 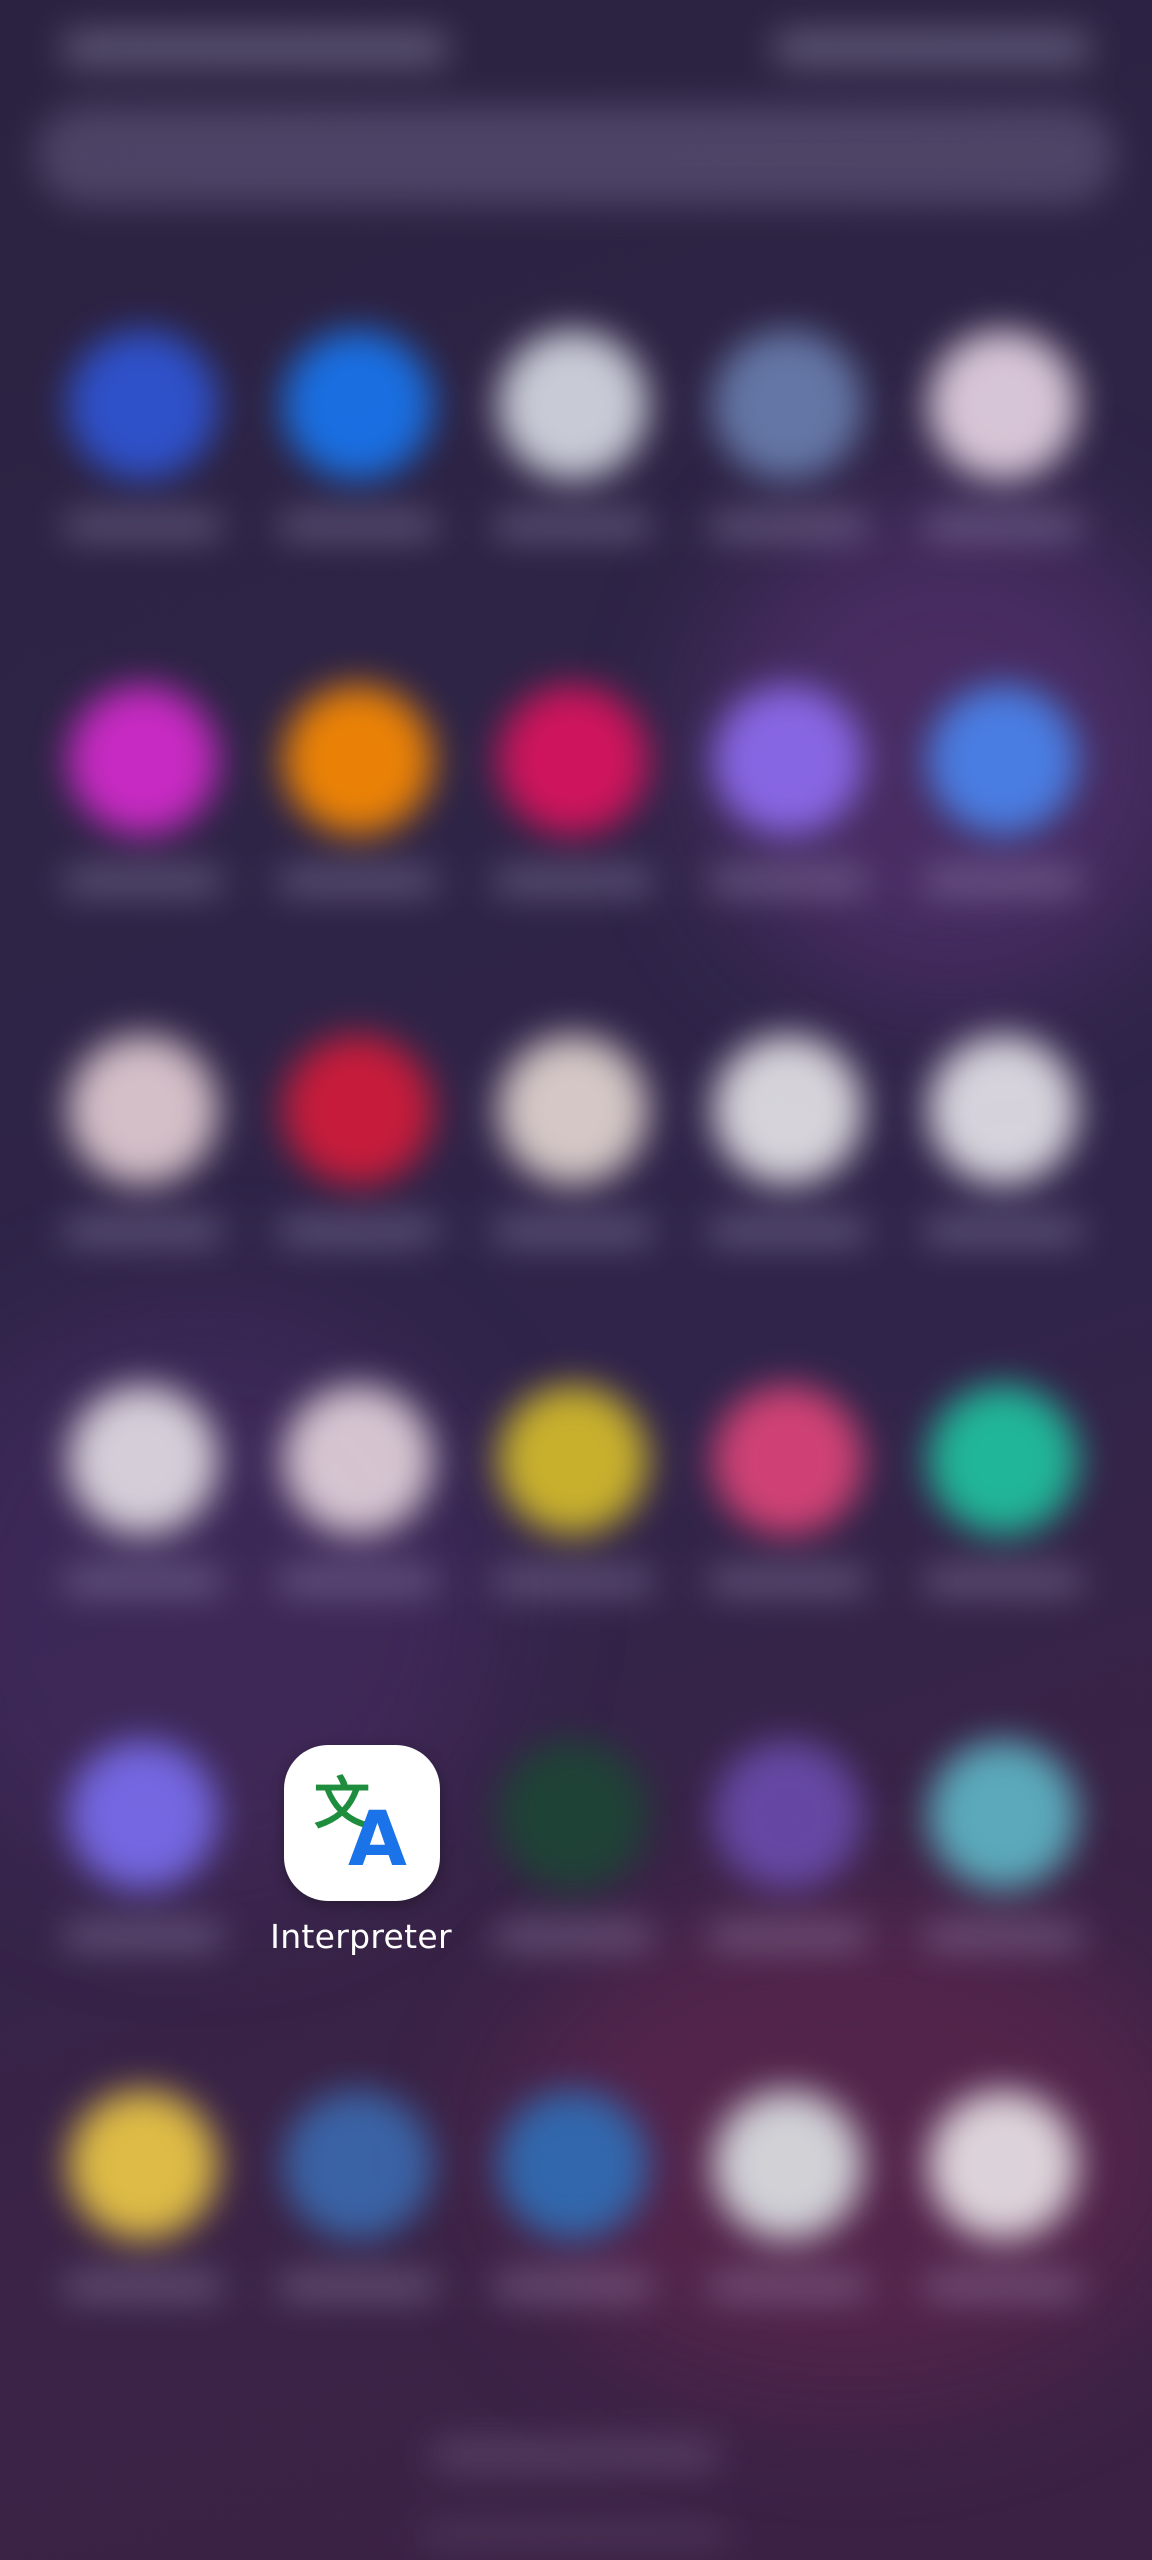 I want to click on search-bar, so click(x=576, y=155).